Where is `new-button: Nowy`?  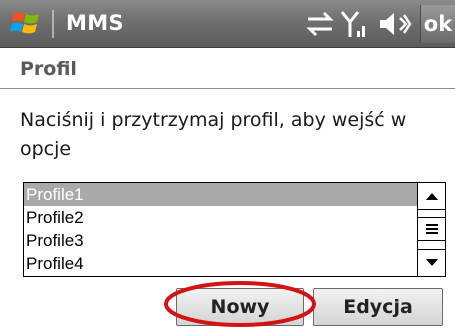 new-button: Nowy is located at coordinates (240, 307).